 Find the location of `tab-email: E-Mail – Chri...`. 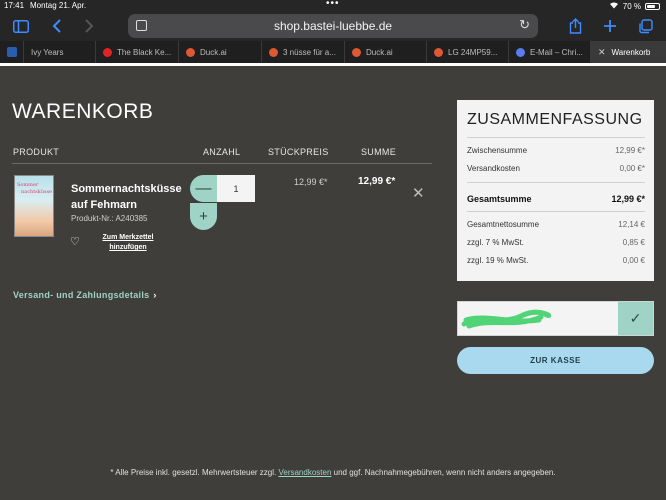

tab-email: E-Mail – Chri... is located at coordinates (550, 52).